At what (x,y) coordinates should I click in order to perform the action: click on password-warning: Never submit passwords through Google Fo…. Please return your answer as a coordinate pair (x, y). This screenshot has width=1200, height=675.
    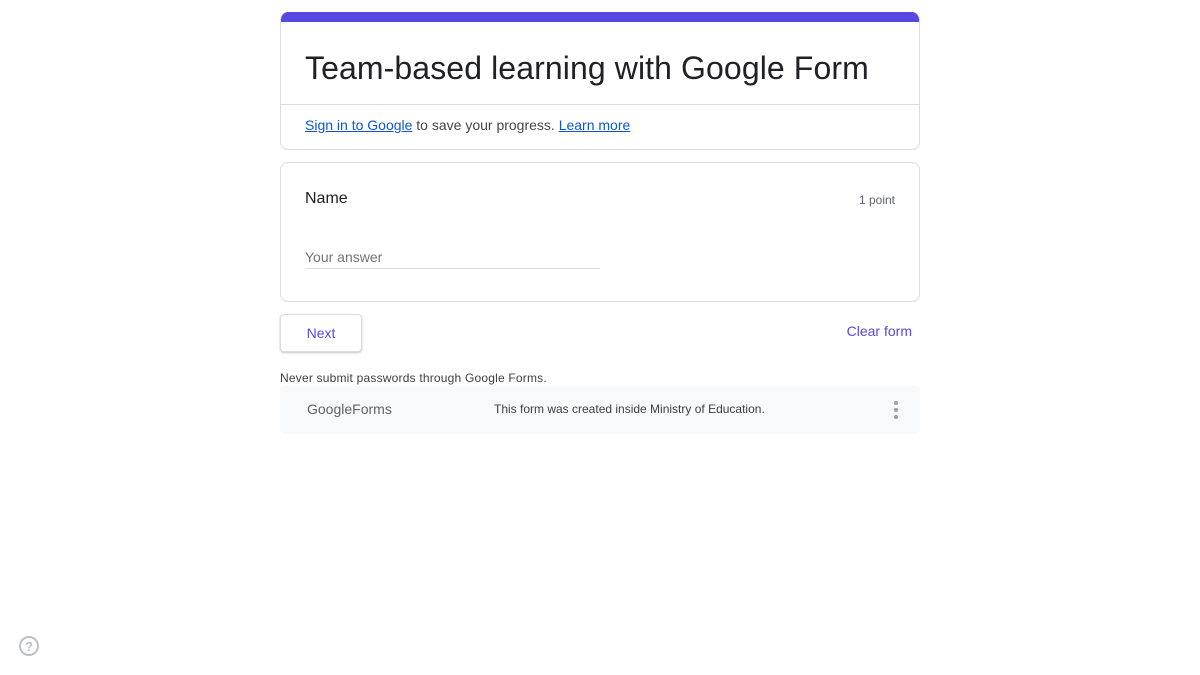
    Looking at the image, I should click on (413, 378).